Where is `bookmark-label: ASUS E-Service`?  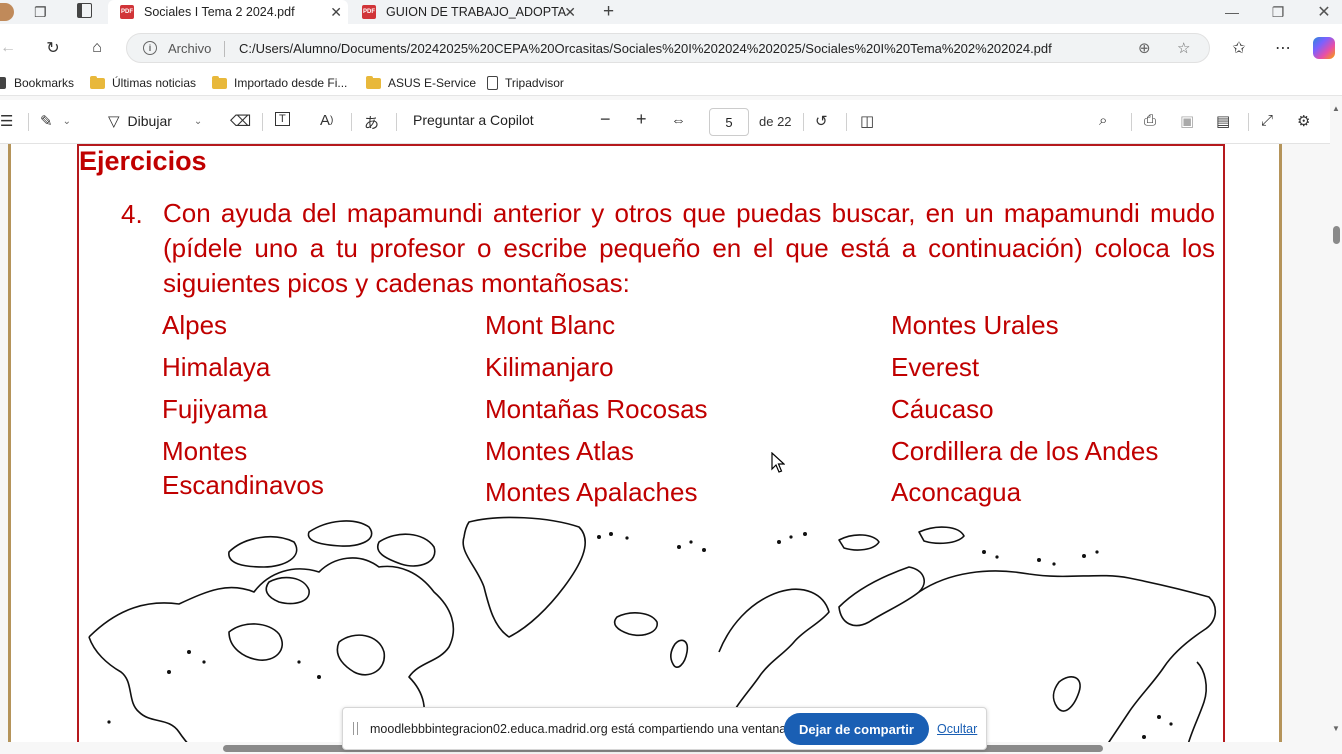 bookmark-label: ASUS E-Service is located at coordinates (432, 83).